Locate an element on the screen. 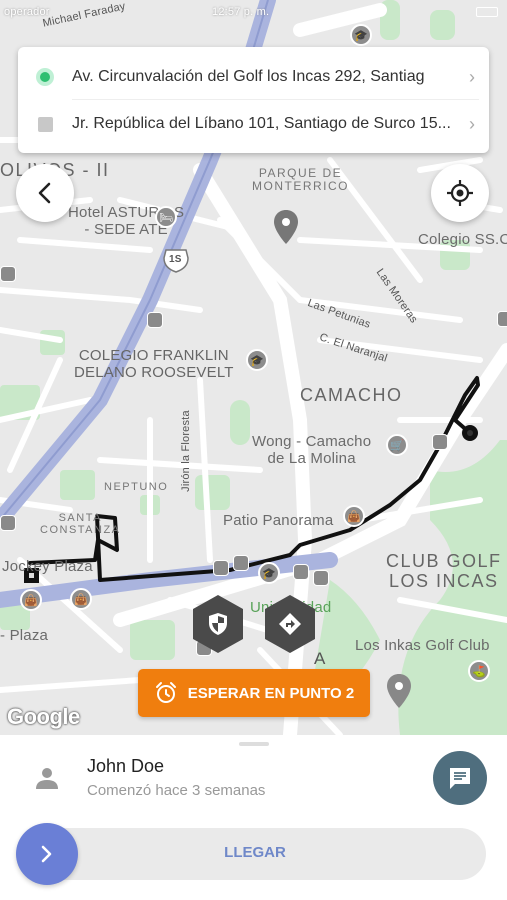  map-label-district: SANTA CONSTANZA is located at coordinates (80, 524).